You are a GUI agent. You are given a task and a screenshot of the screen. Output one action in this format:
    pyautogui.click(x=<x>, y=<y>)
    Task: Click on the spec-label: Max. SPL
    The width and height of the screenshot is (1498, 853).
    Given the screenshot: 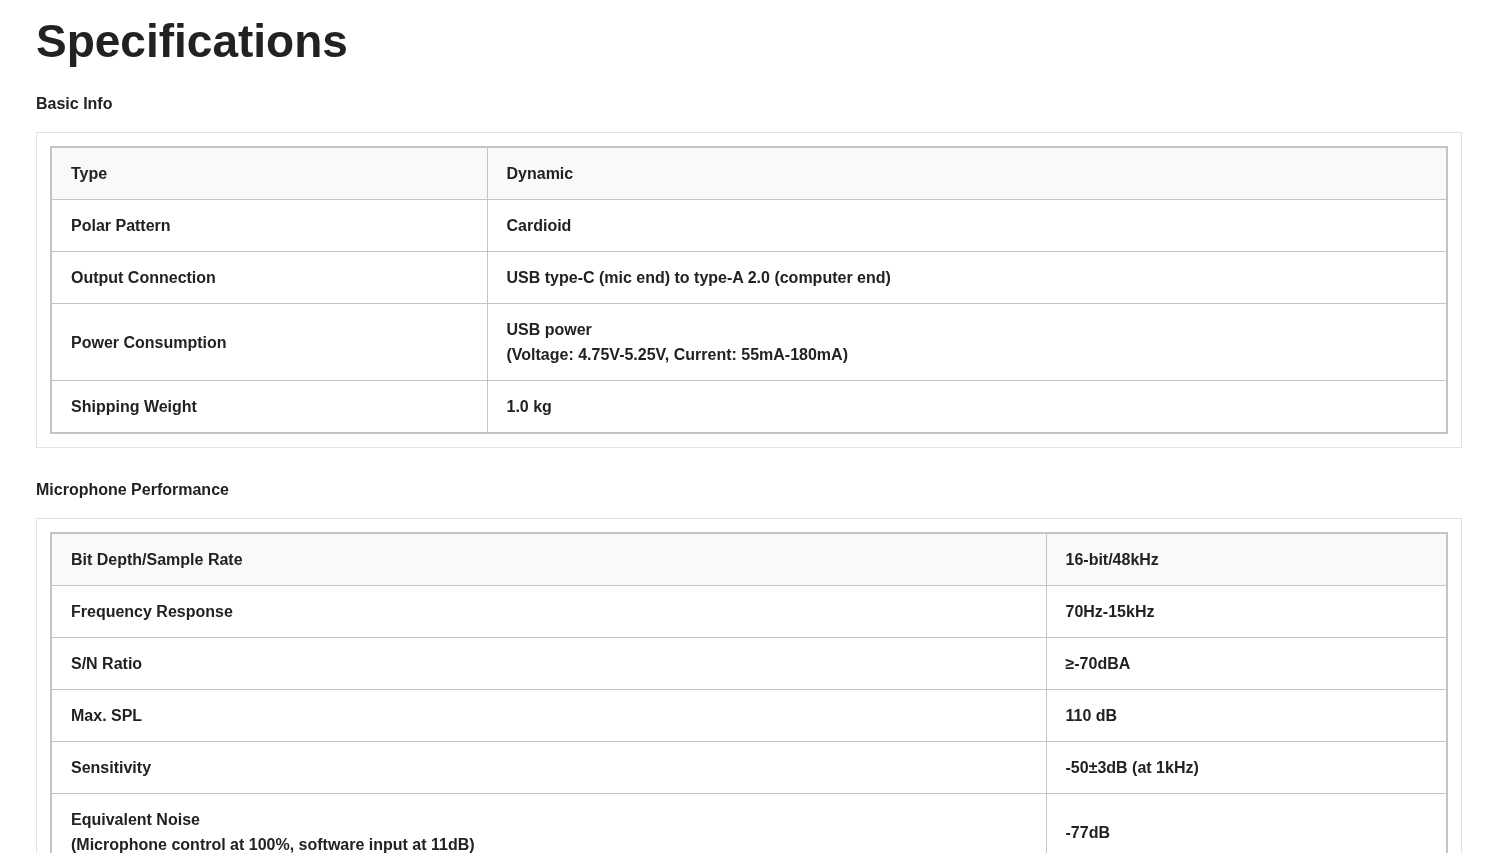 What is the action you would take?
    pyautogui.click(x=548, y=715)
    